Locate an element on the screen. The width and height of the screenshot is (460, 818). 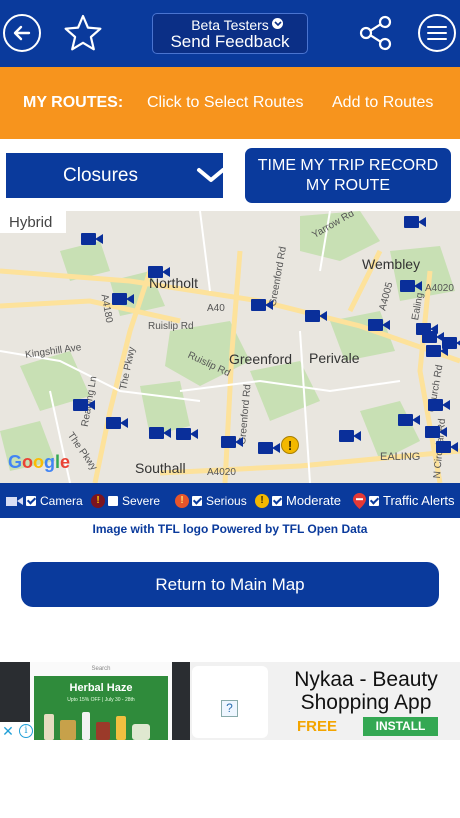
traffic-alert-pin-icon is located at coordinates (359, 500).